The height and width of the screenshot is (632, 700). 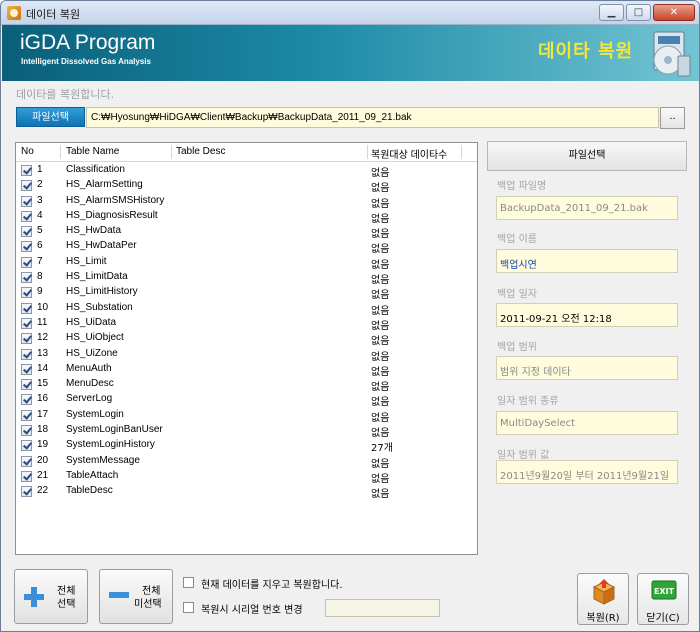 I want to click on row-table-name: MenuAuth, so click(x=89, y=368).